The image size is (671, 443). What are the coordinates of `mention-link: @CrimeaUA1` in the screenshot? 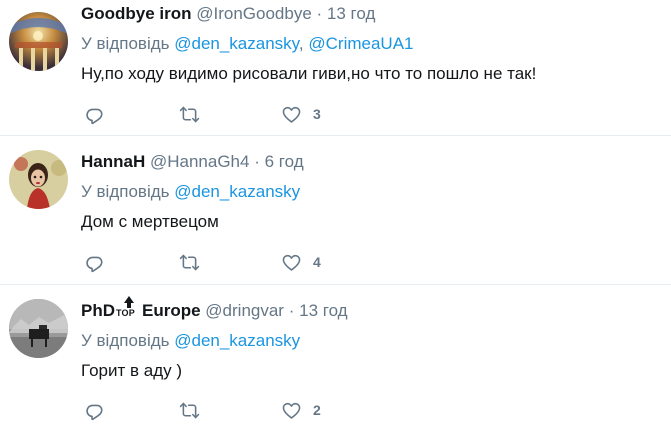 It's located at (360, 43).